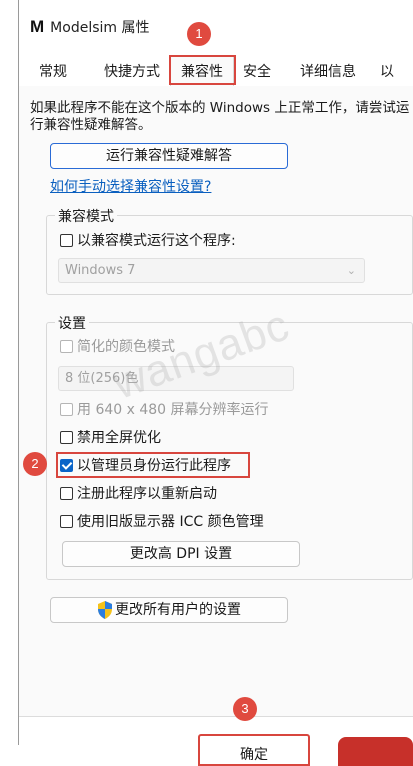  Describe the element at coordinates (37, 26) in the screenshot. I see `modelsim-logo-icon: M` at that location.